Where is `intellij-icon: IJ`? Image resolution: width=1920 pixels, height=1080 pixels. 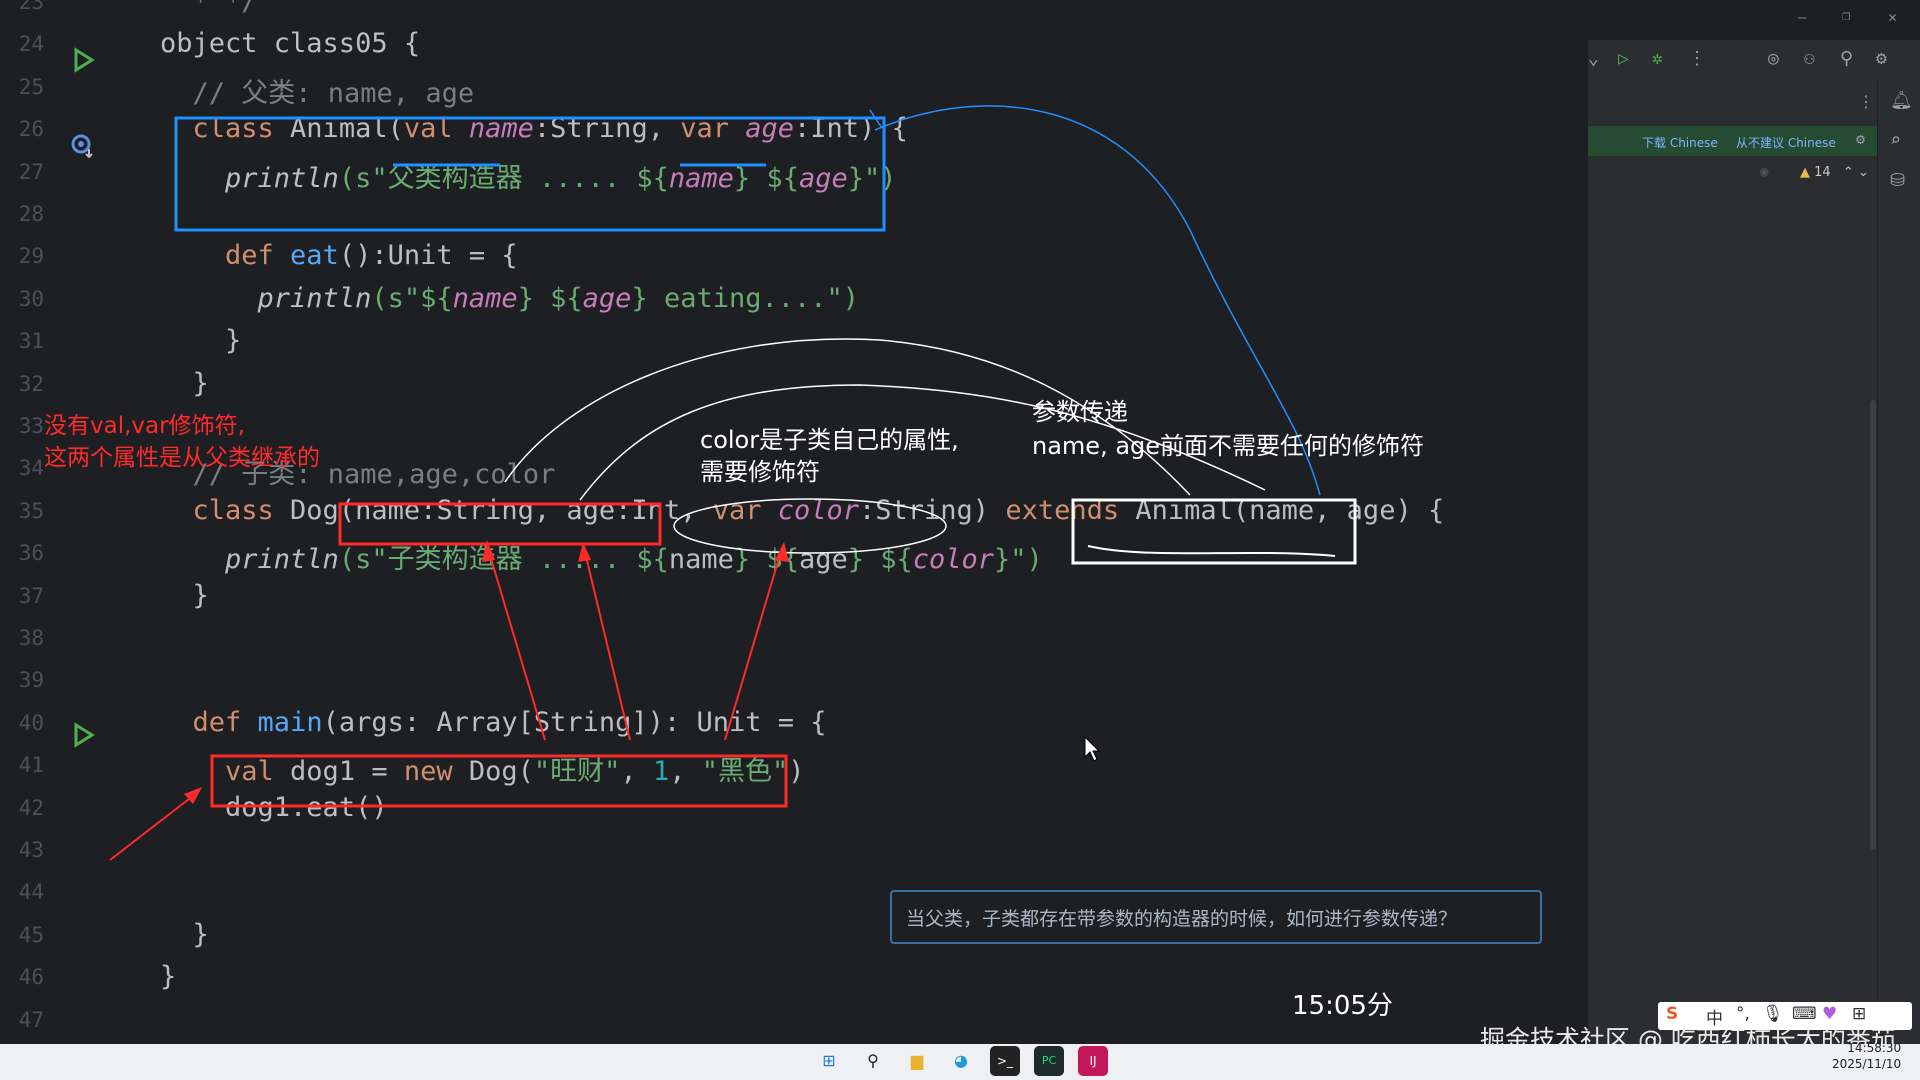
intellij-icon: IJ is located at coordinates (1093, 1061).